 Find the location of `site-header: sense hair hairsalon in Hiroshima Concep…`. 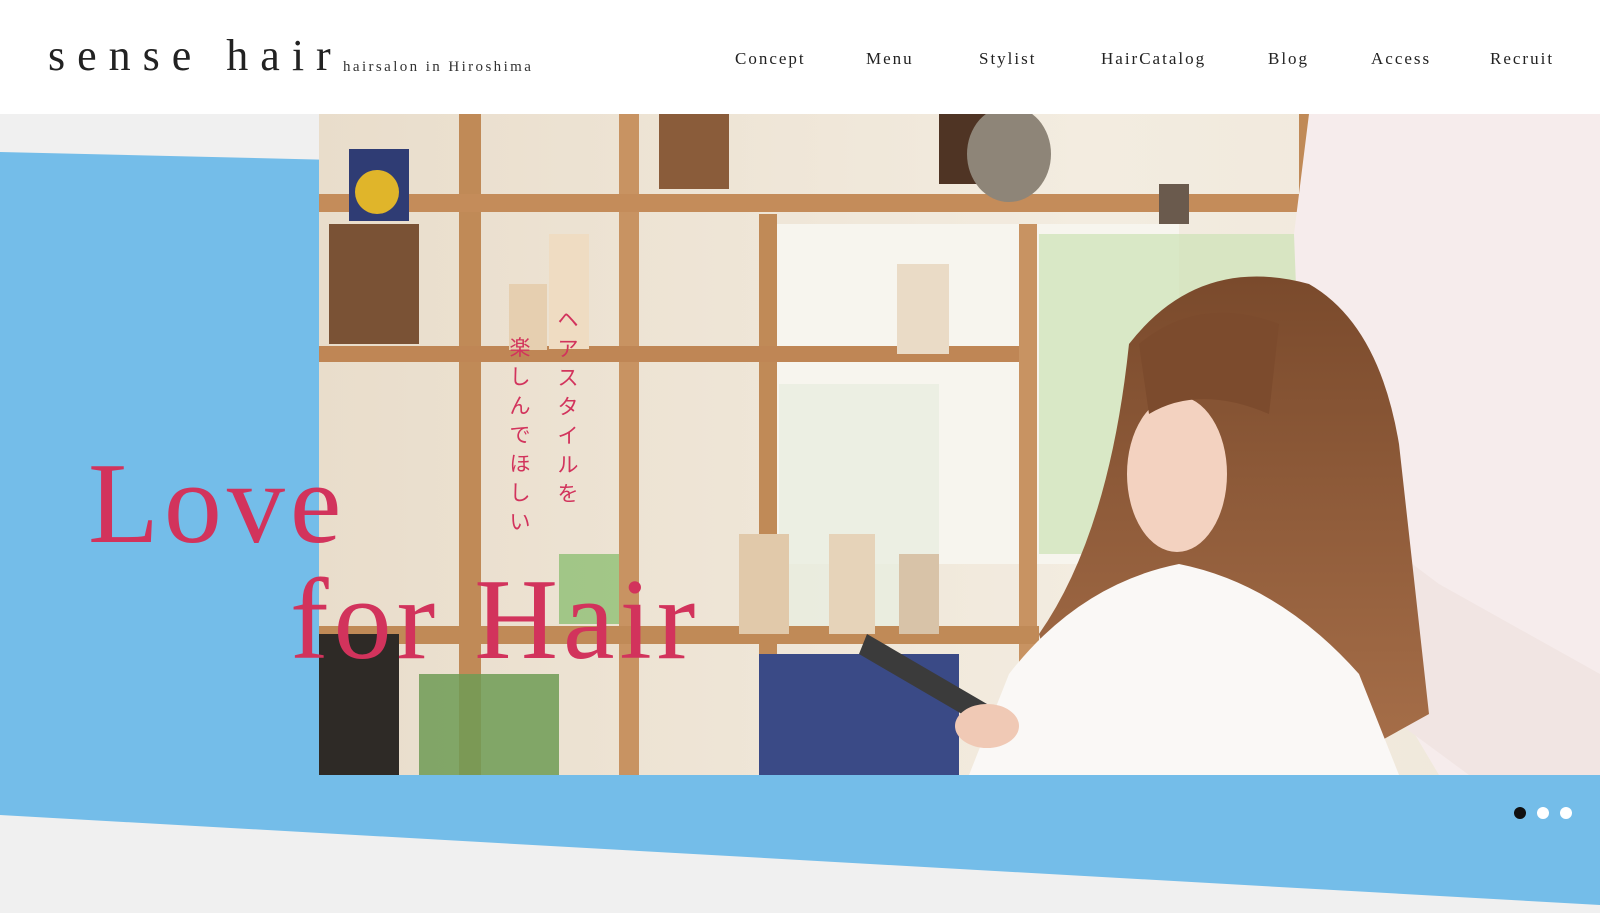

site-header: sense hair hairsalon in Hiroshima Concep… is located at coordinates (800, 57).